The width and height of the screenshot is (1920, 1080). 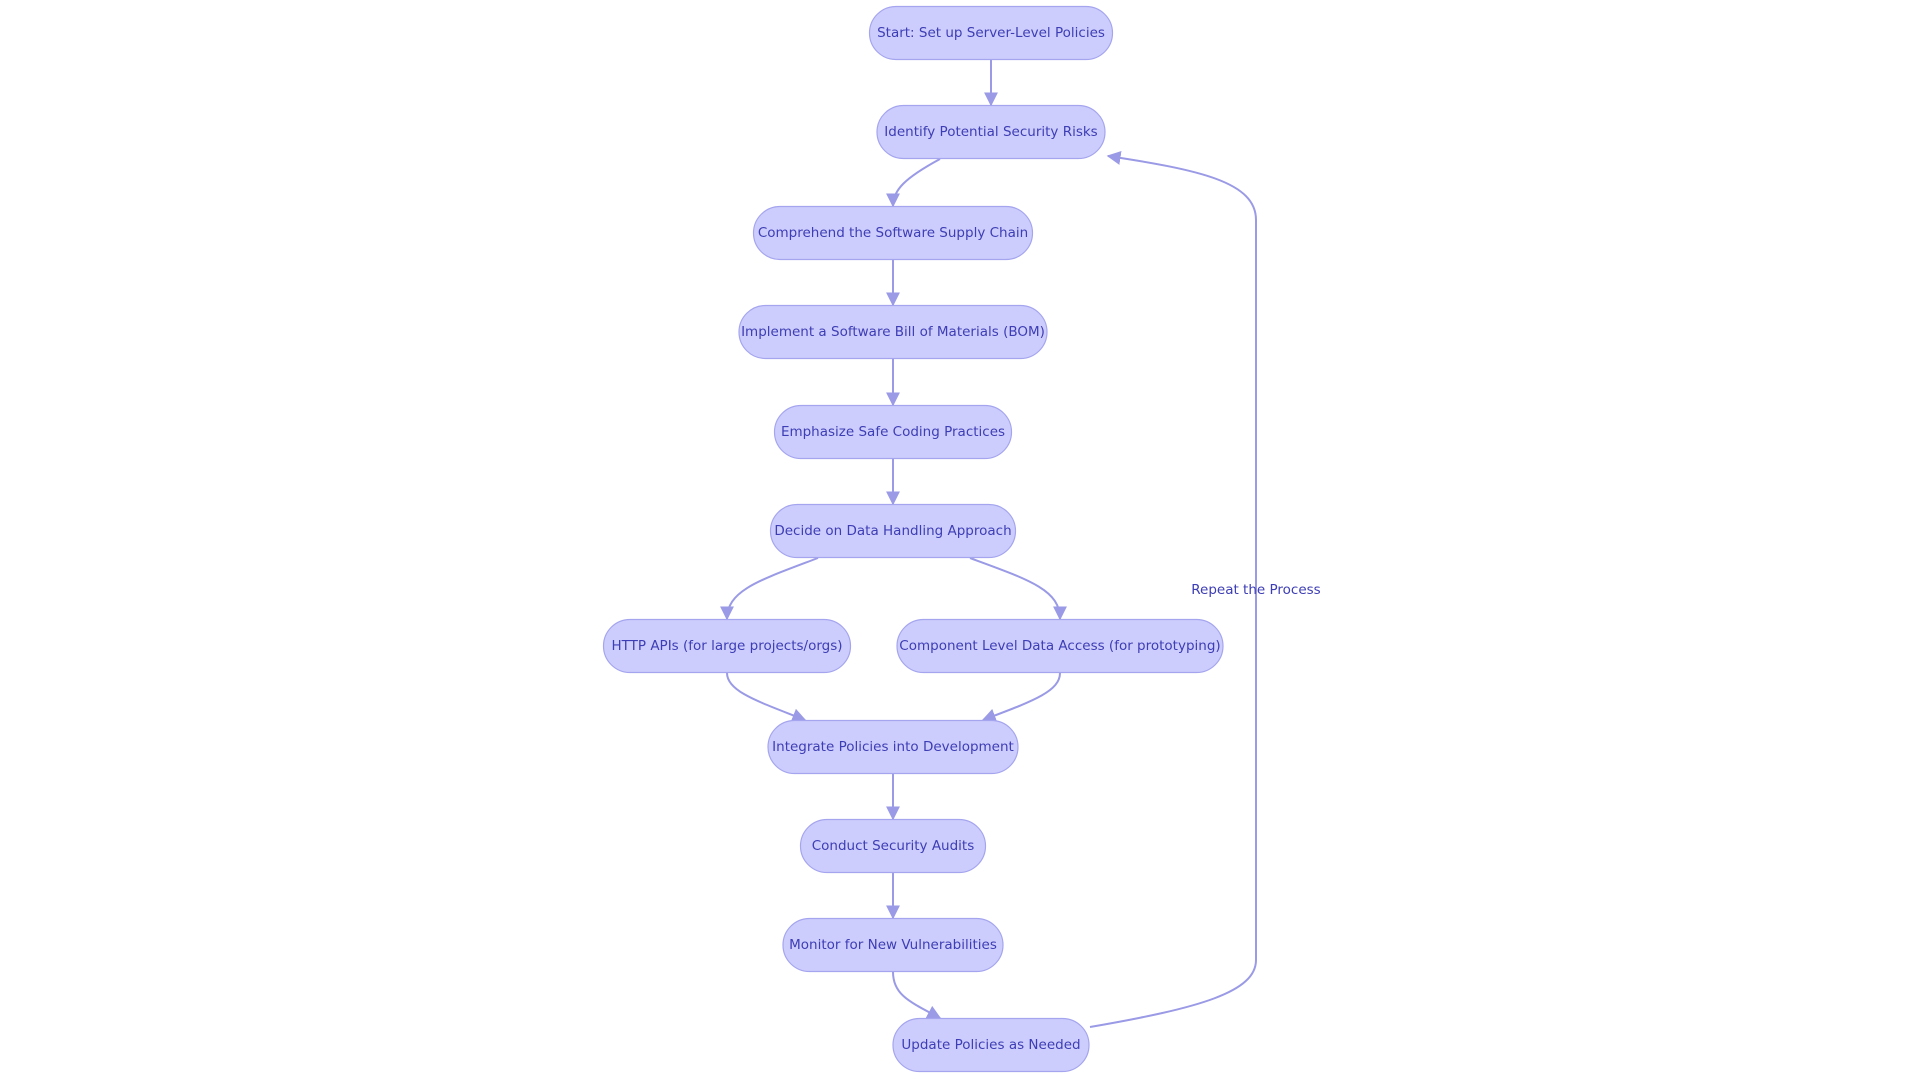 I want to click on edge-component-to-integrate, so click(x=1021, y=697).